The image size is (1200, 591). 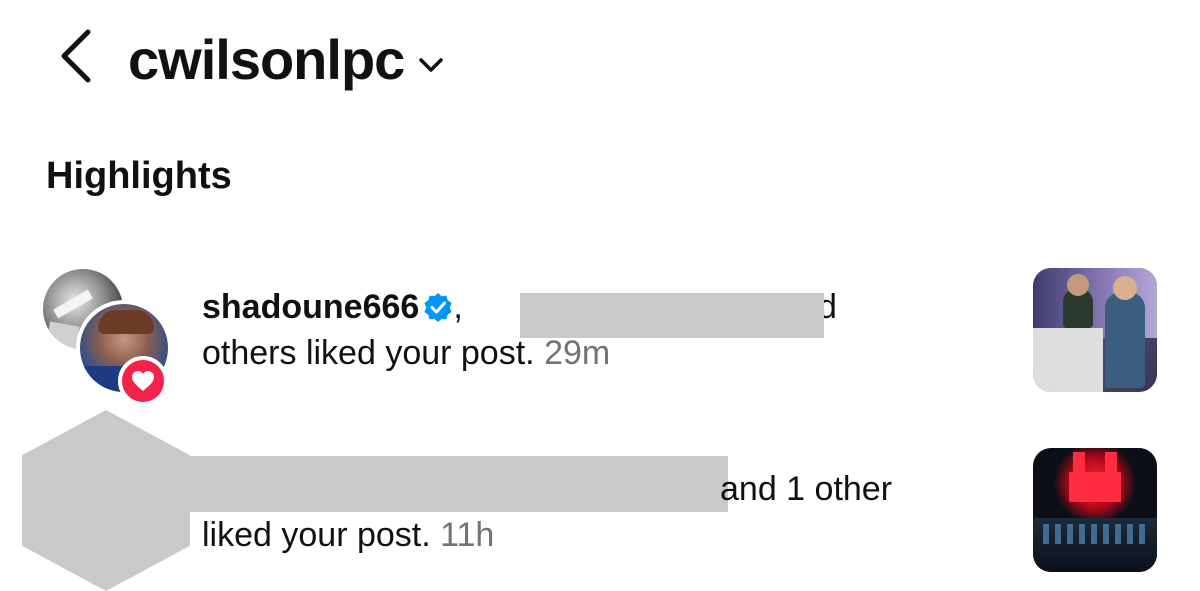 I want to click on back-button, so click(x=78, y=56).